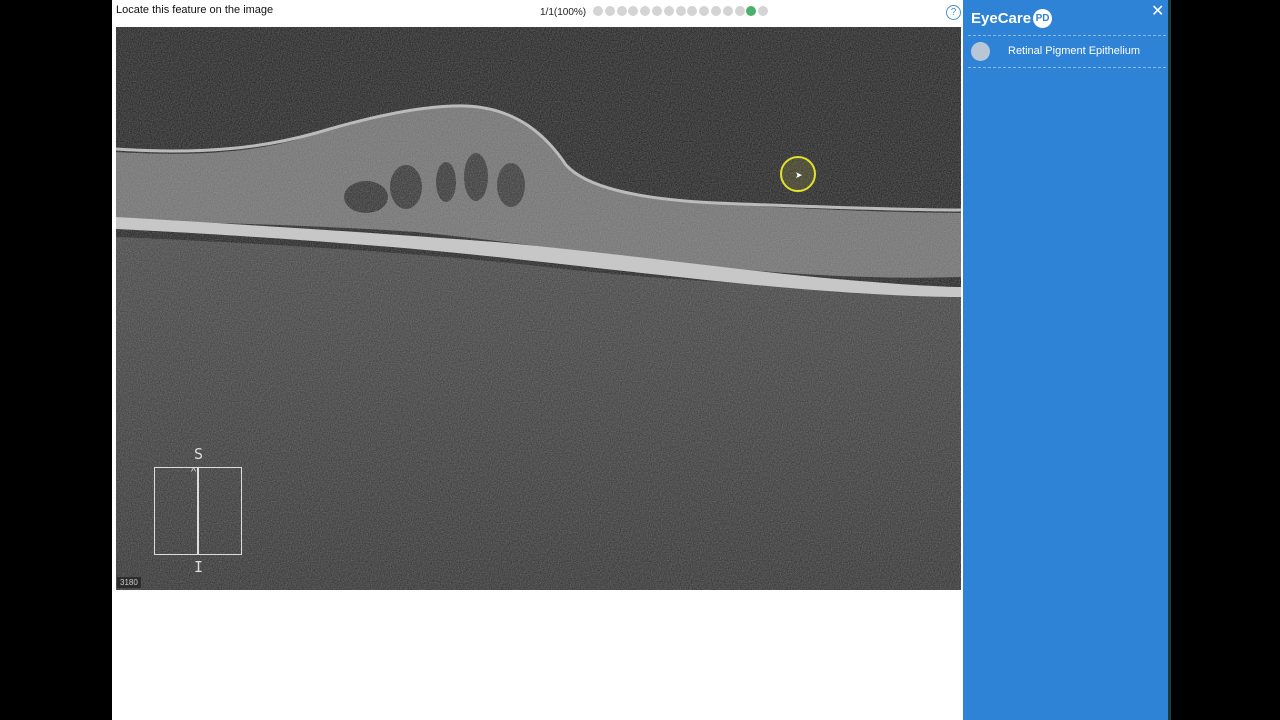 The image size is (1280, 720). I want to click on instruction-text: Locate this feature on the image, so click(195, 10).